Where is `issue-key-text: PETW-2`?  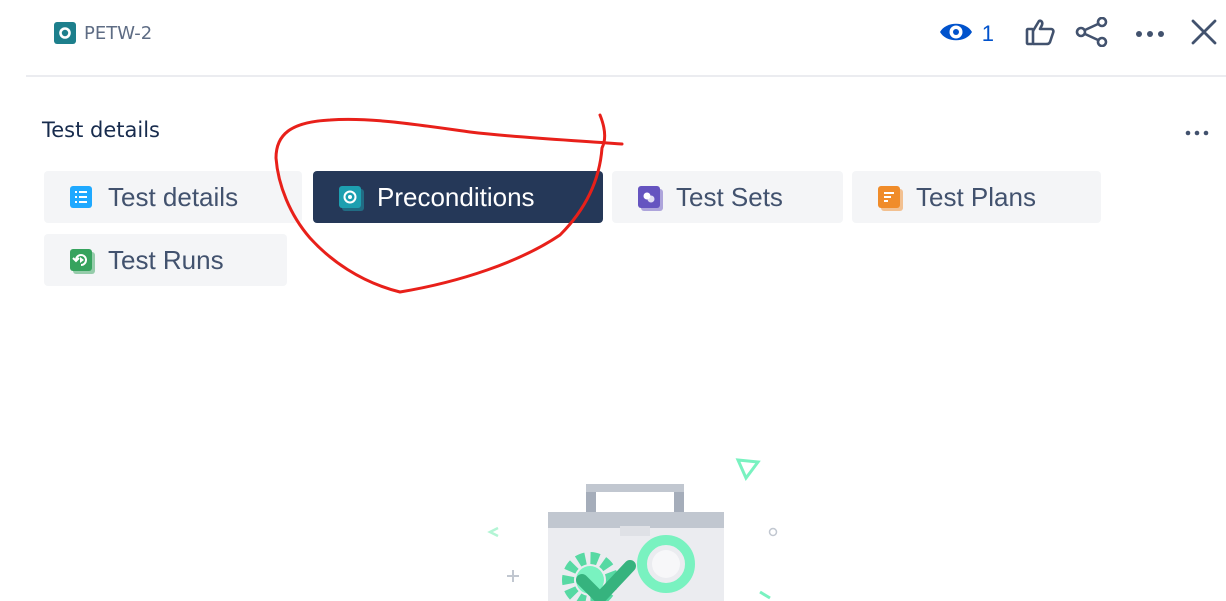 issue-key-text: PETW-2 is located at coordinates (118, 33).